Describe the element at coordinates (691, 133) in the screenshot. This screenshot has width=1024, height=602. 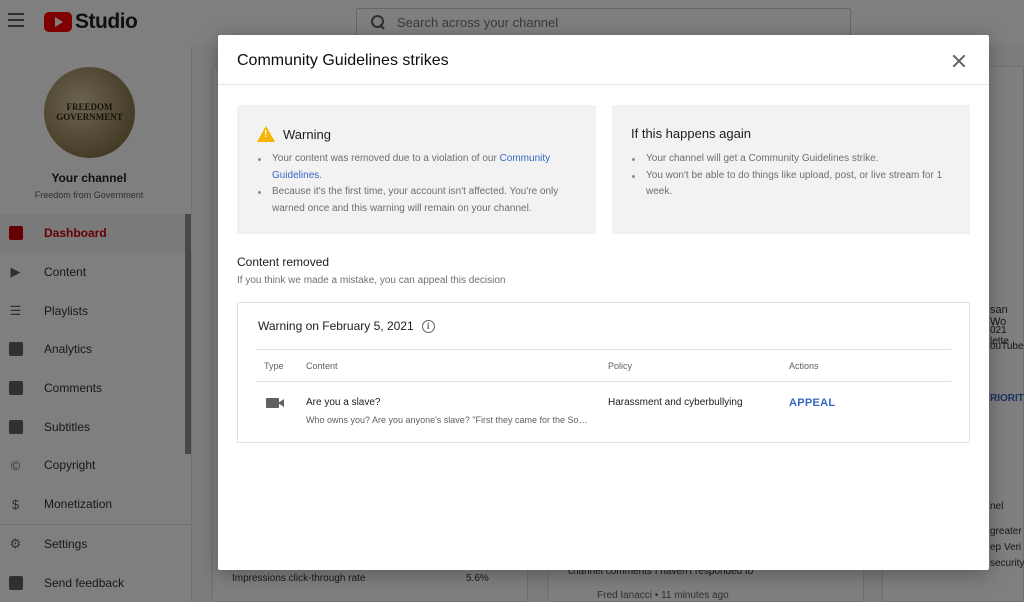
I see `consequences-heading: If this happens again` at that location.